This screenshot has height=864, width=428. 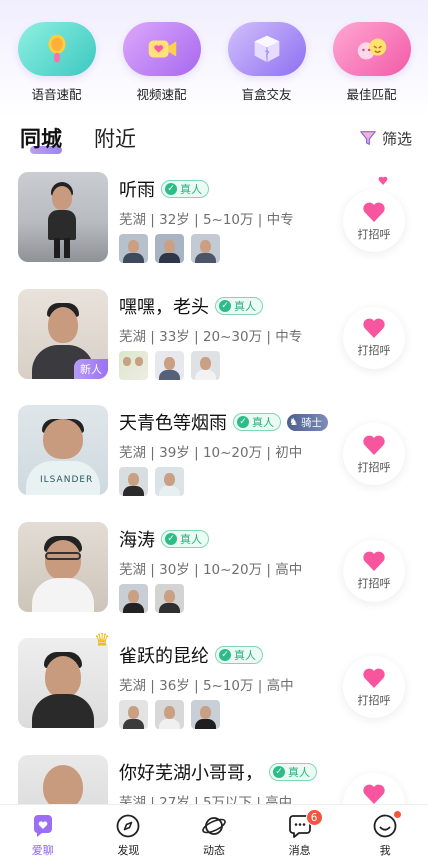 I want to click on quick-label: 语音速配, so click(x=56, y=94).